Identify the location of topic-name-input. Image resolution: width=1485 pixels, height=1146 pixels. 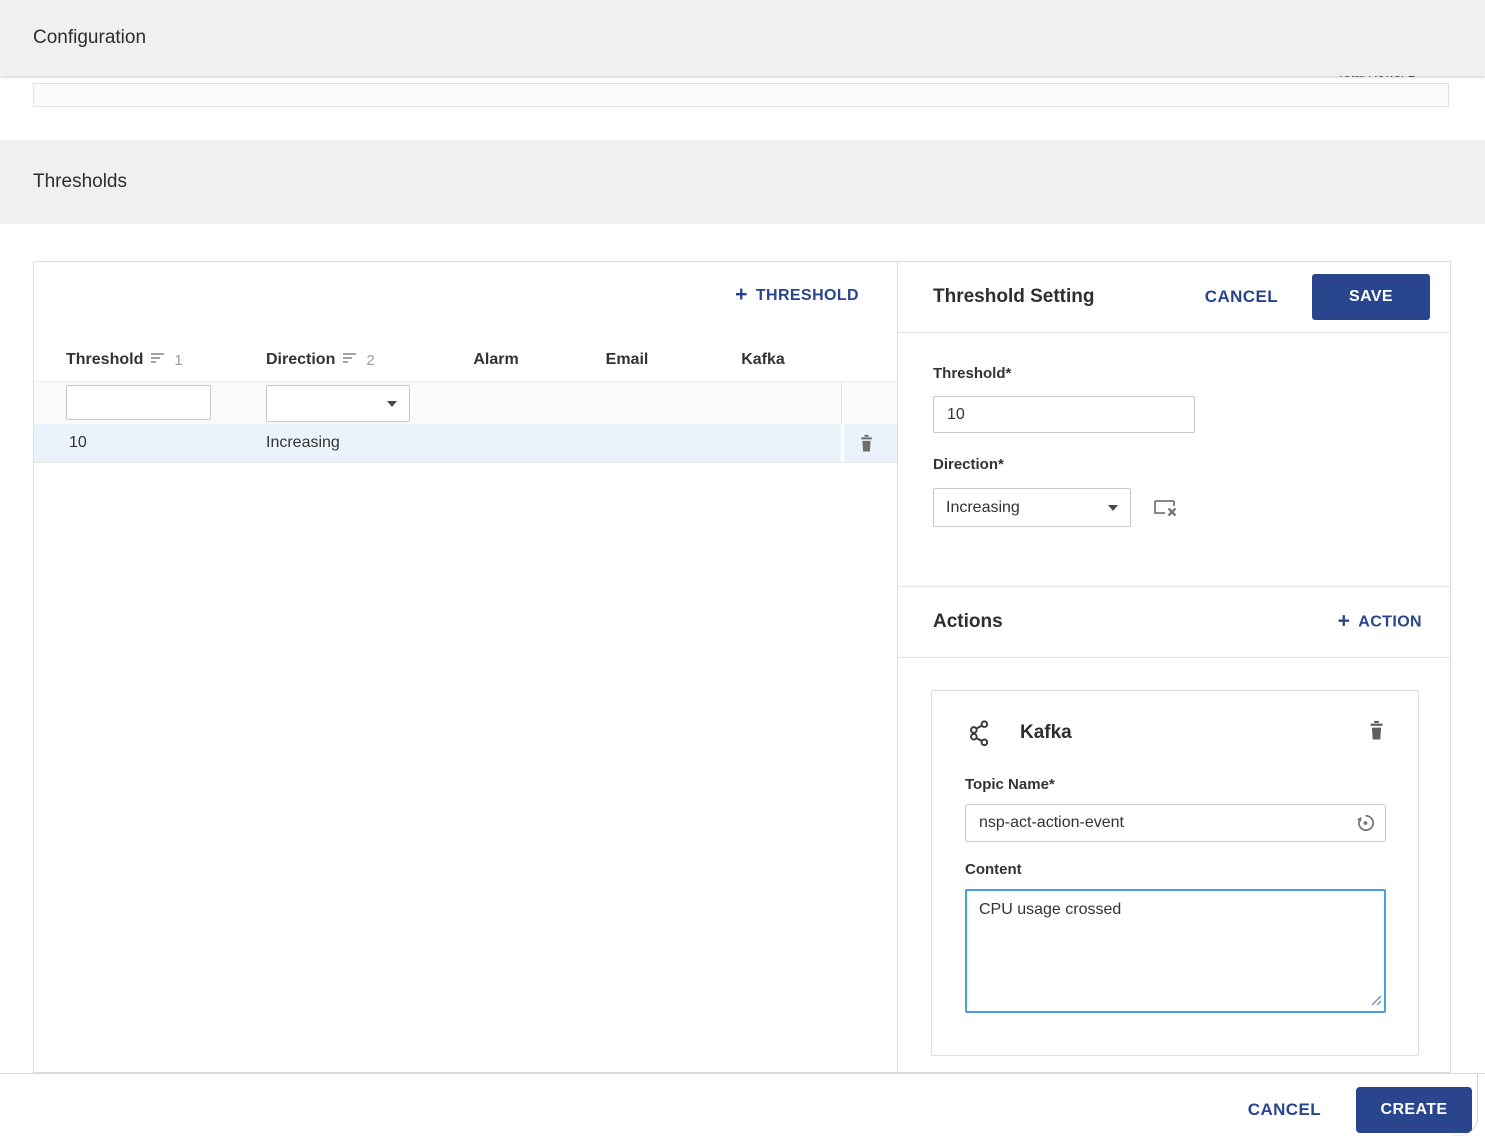
(1175, 823).